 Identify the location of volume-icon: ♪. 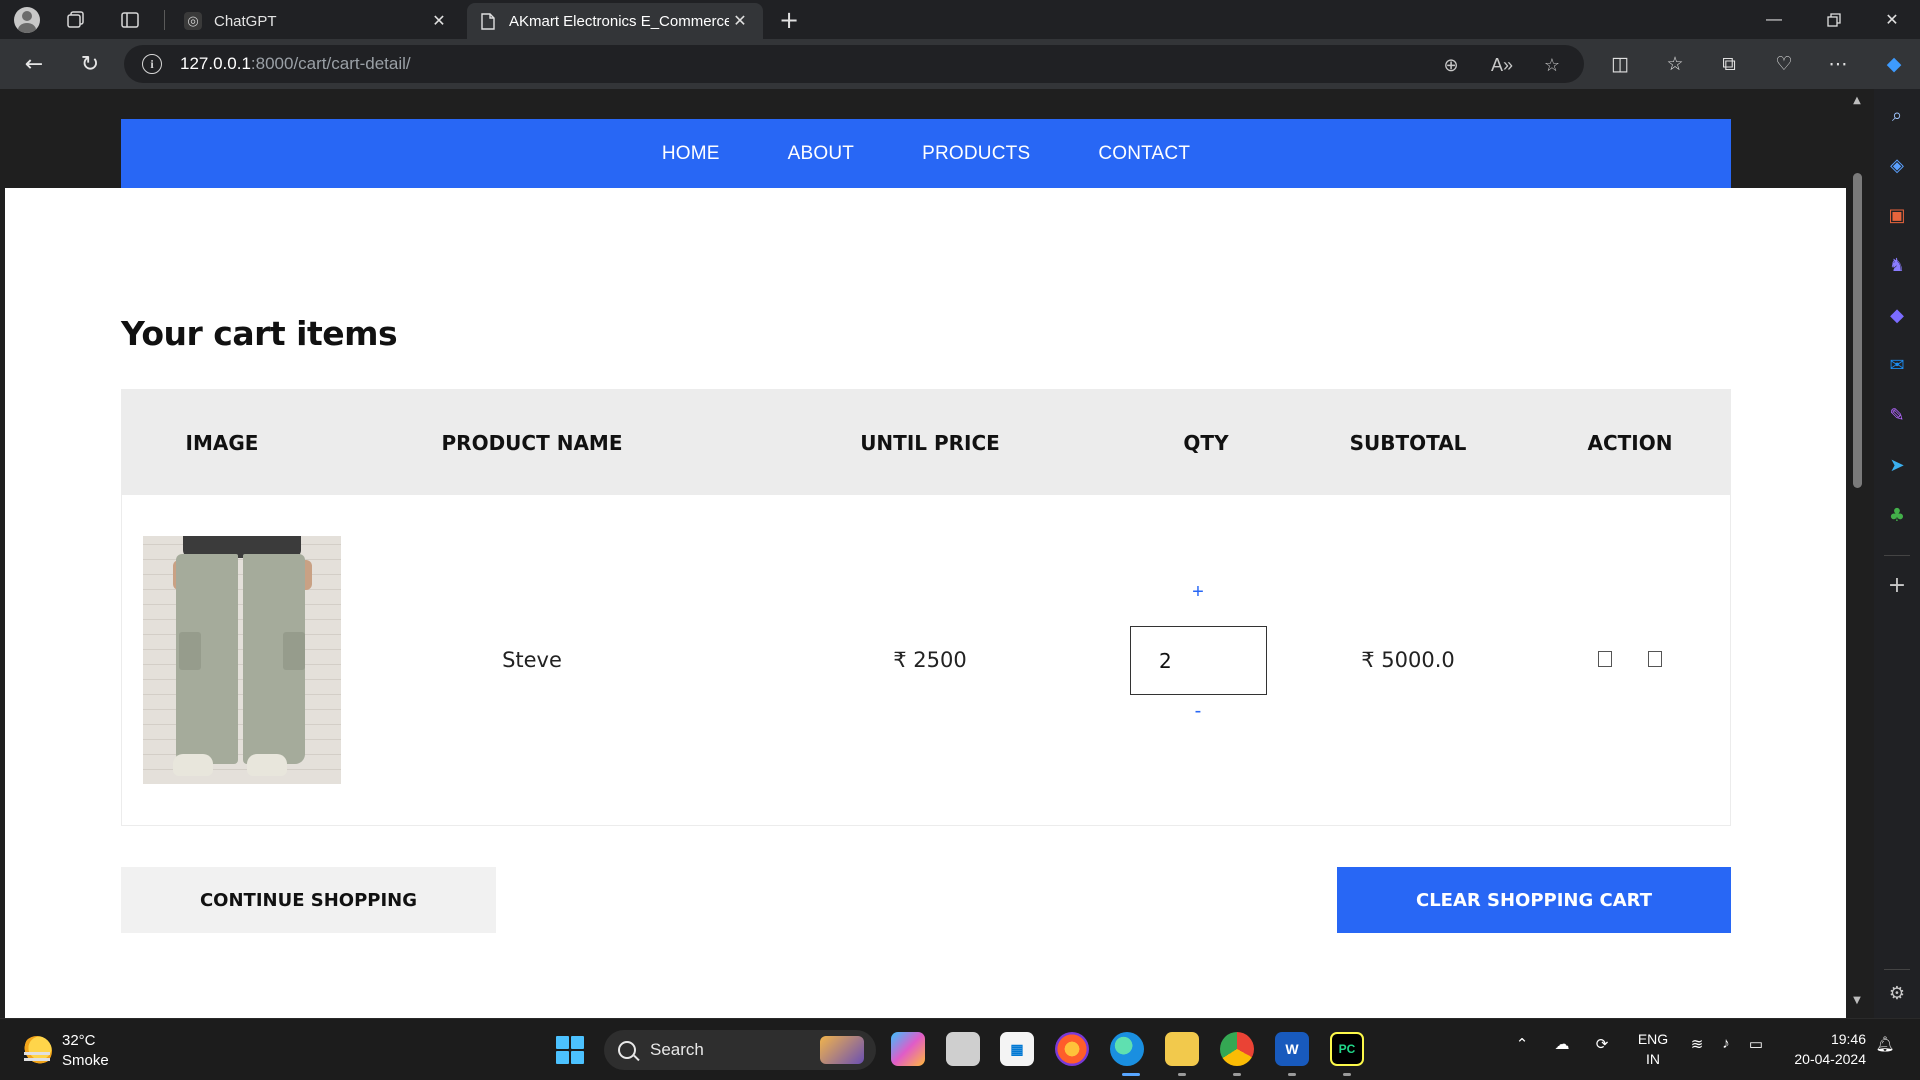
(1726, 1043).